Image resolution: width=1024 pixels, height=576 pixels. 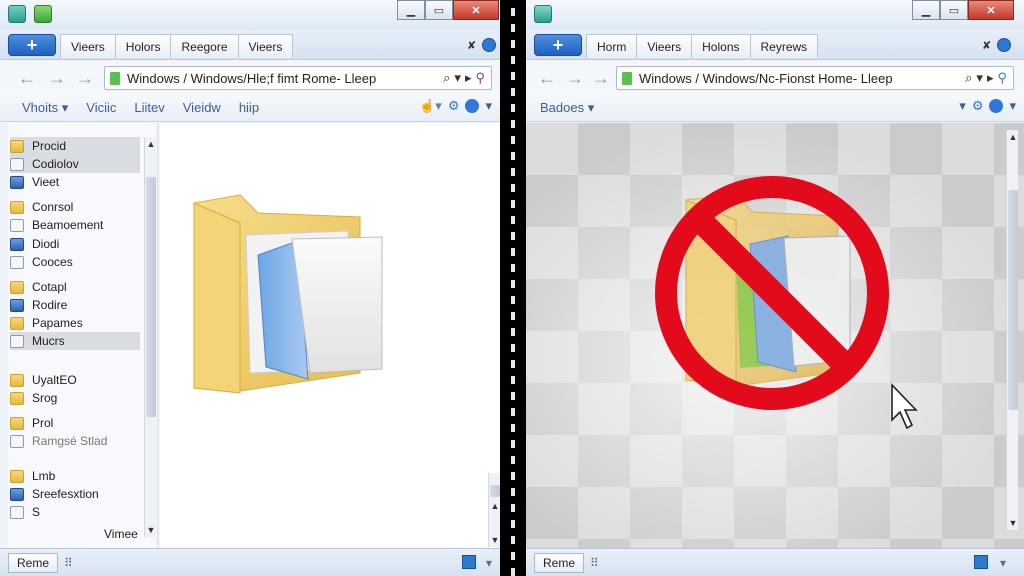 What do you see at coordinates (786, 303) in the screenshot?
I see `no-entry-icon` at bounding box center [786, 303].